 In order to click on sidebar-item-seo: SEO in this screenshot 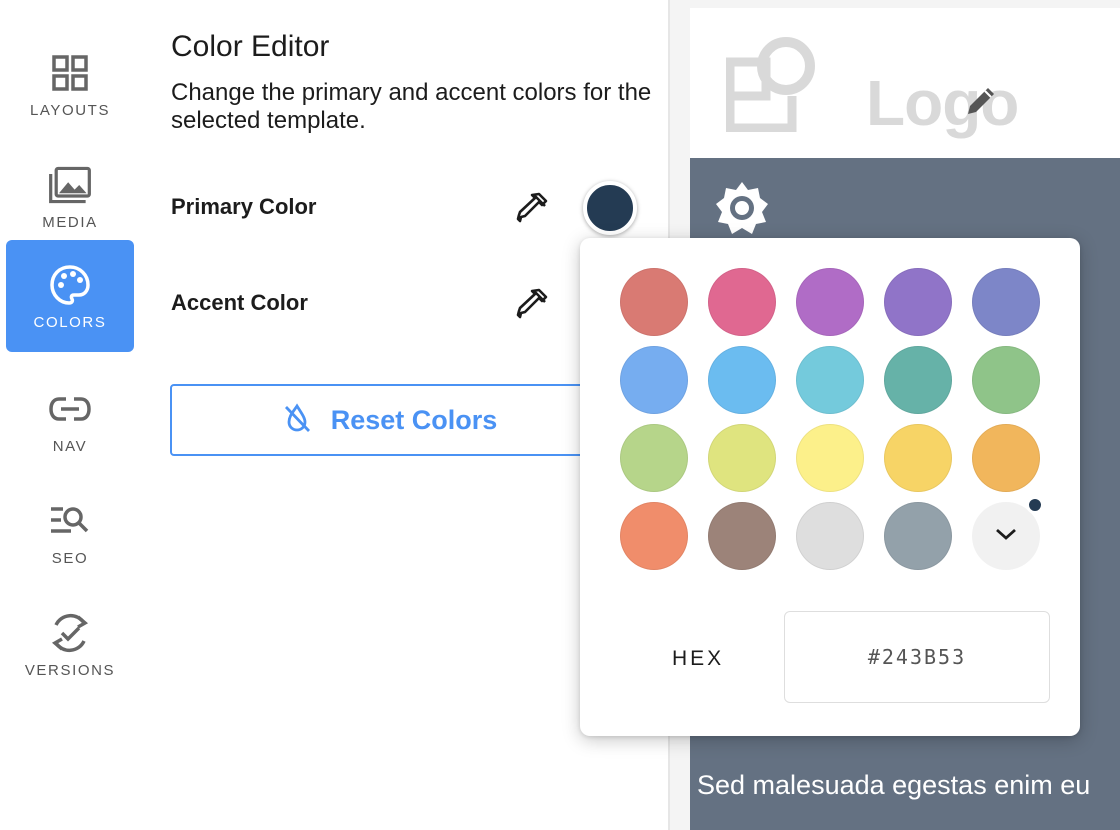, I will do `click(70, 532)`.